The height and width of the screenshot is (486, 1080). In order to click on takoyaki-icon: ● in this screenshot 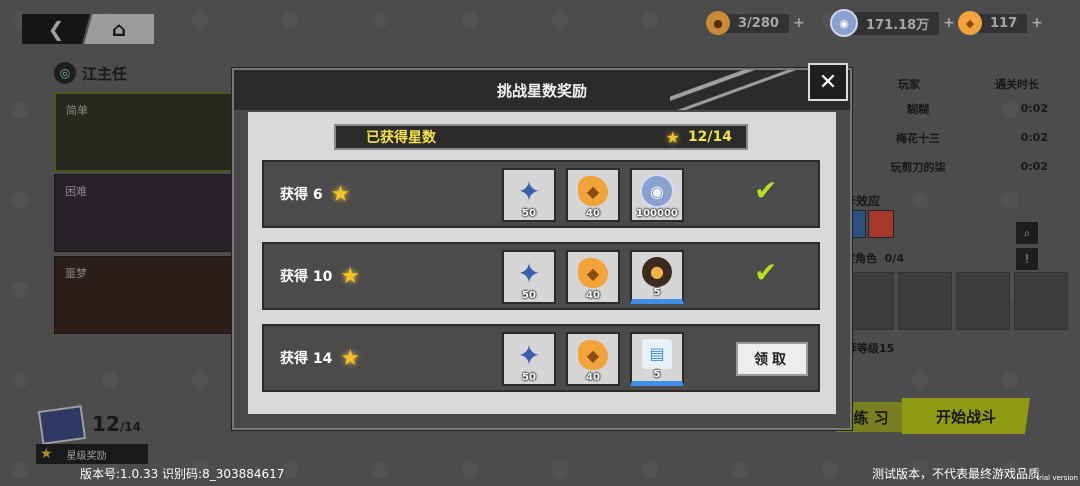, I will do `click(657, 271)`.